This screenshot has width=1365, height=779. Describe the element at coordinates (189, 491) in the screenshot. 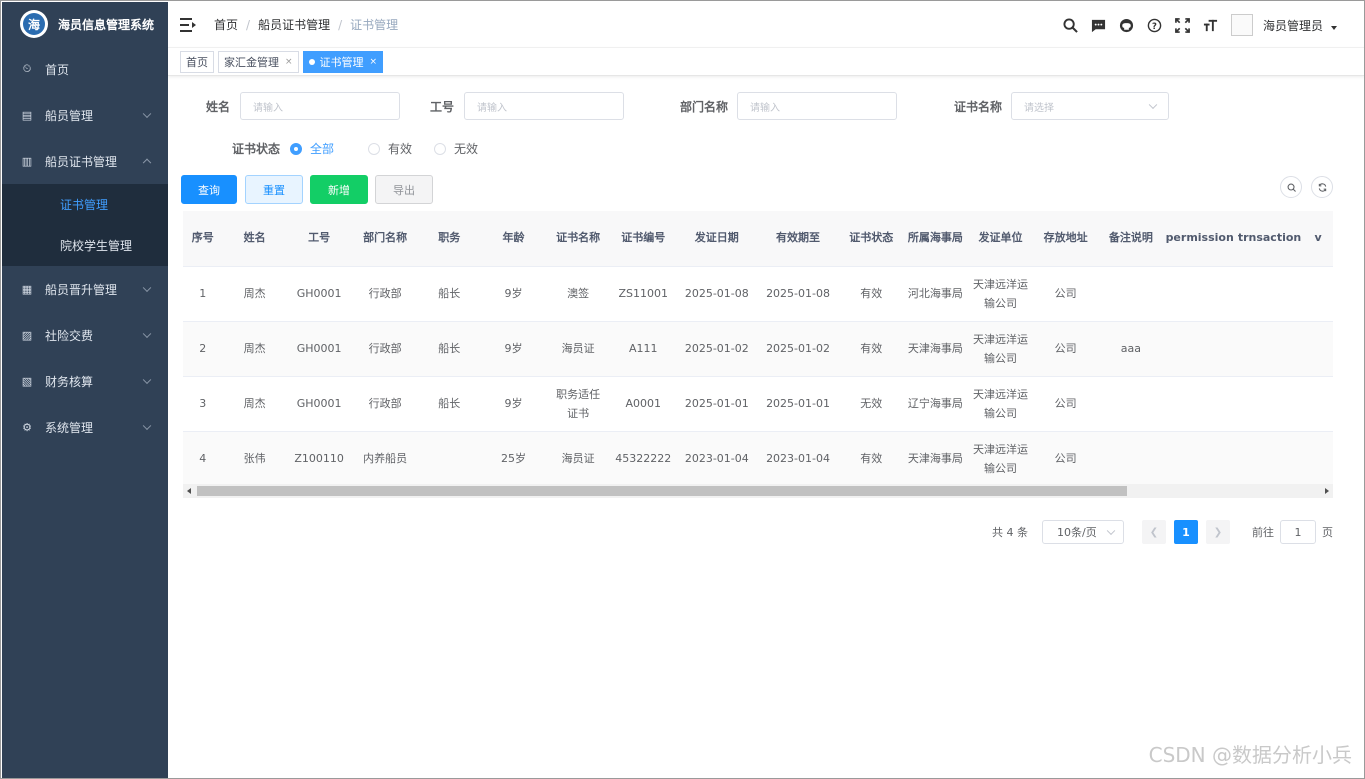

I see `scroll-left-icon` at that location.